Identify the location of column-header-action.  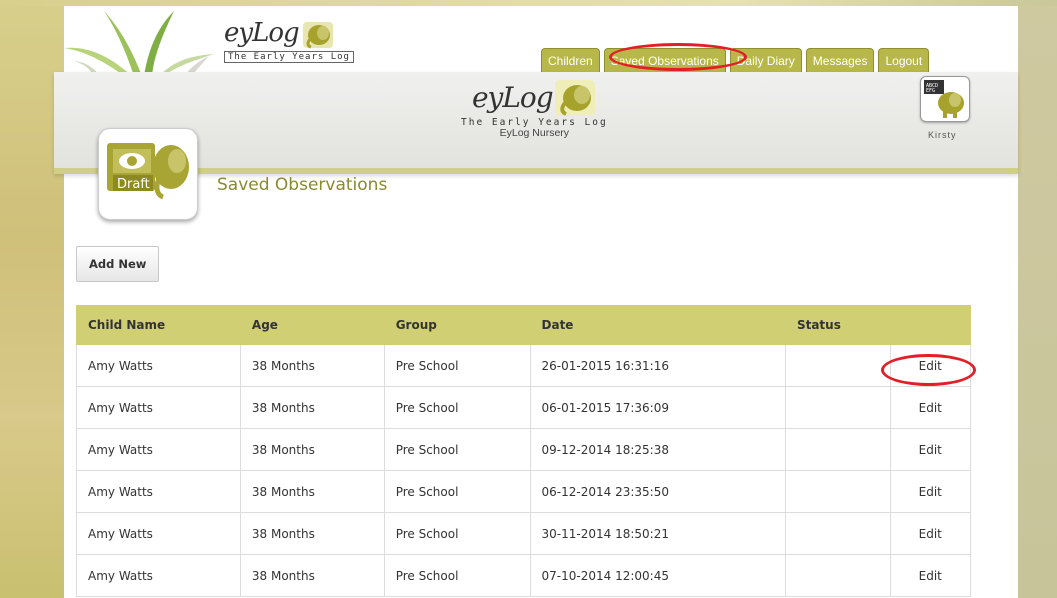
(930, 325).